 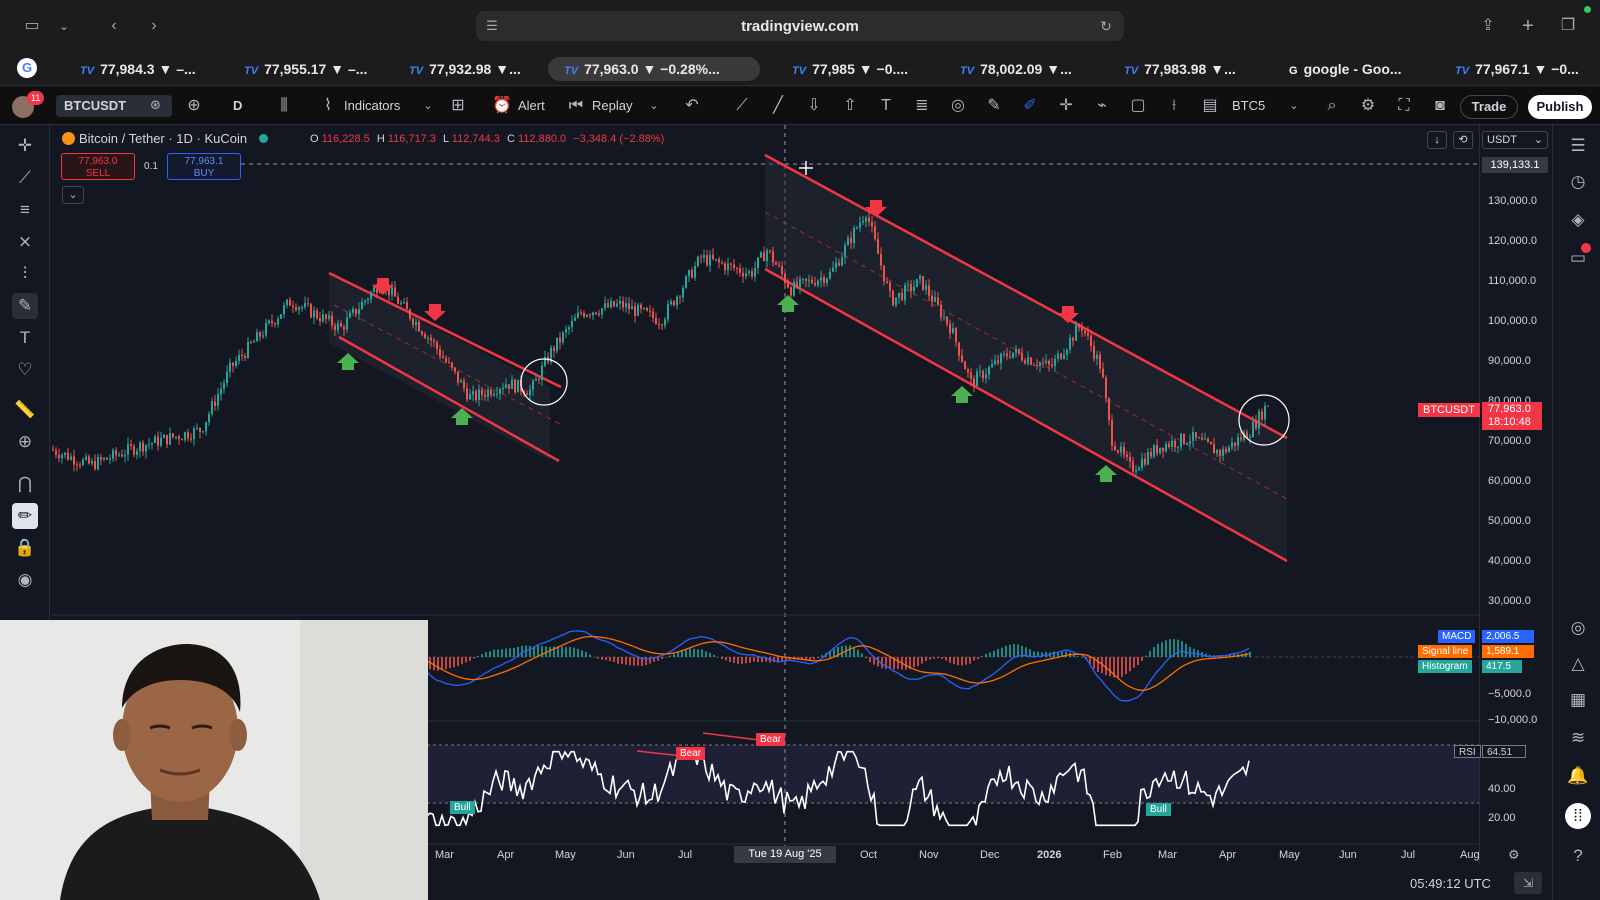 I want to click on reload-icon: ↻, so click(x=1106, y=26).